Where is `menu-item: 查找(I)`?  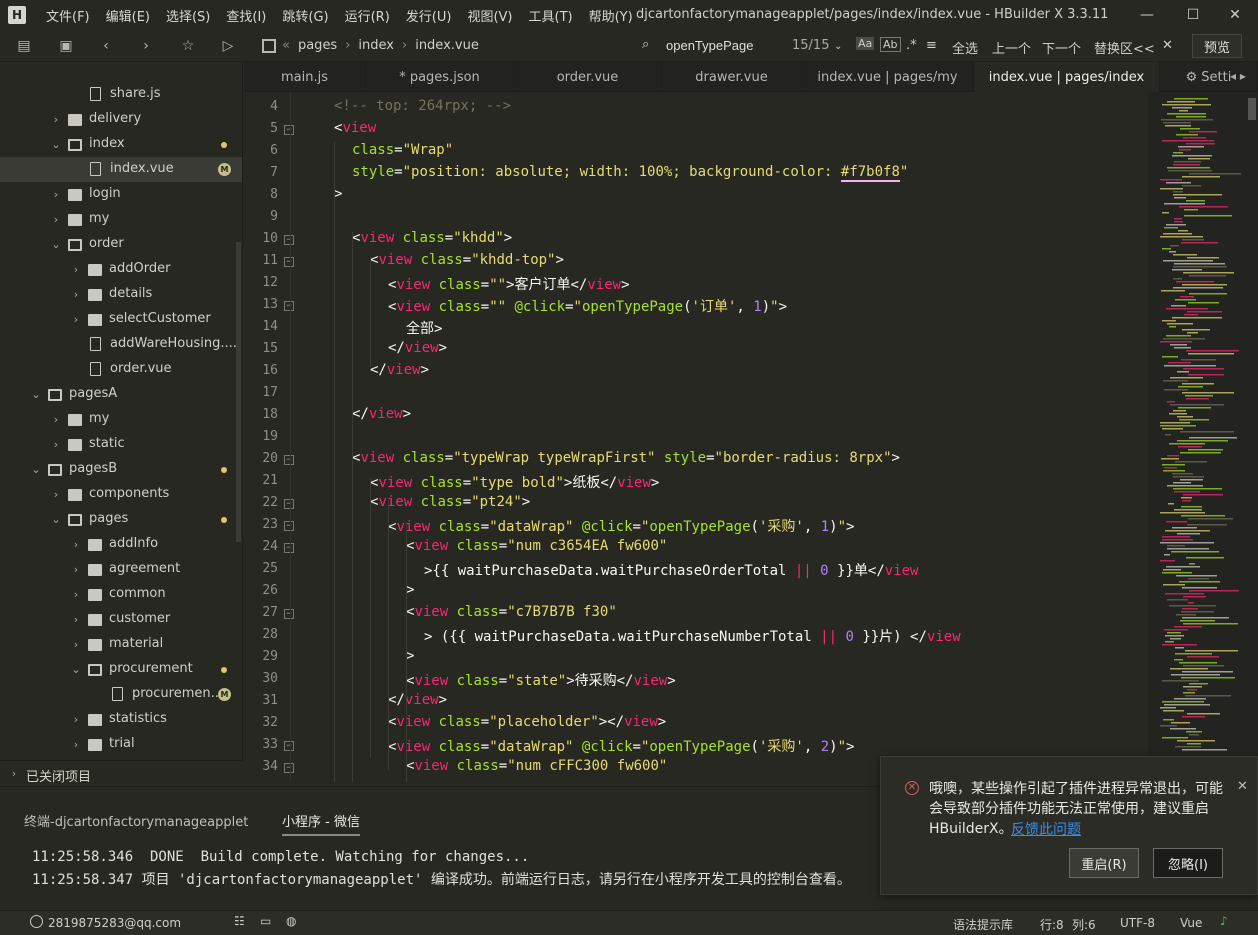 menu-item: 查找(I) is located at coordinates (246, 15).